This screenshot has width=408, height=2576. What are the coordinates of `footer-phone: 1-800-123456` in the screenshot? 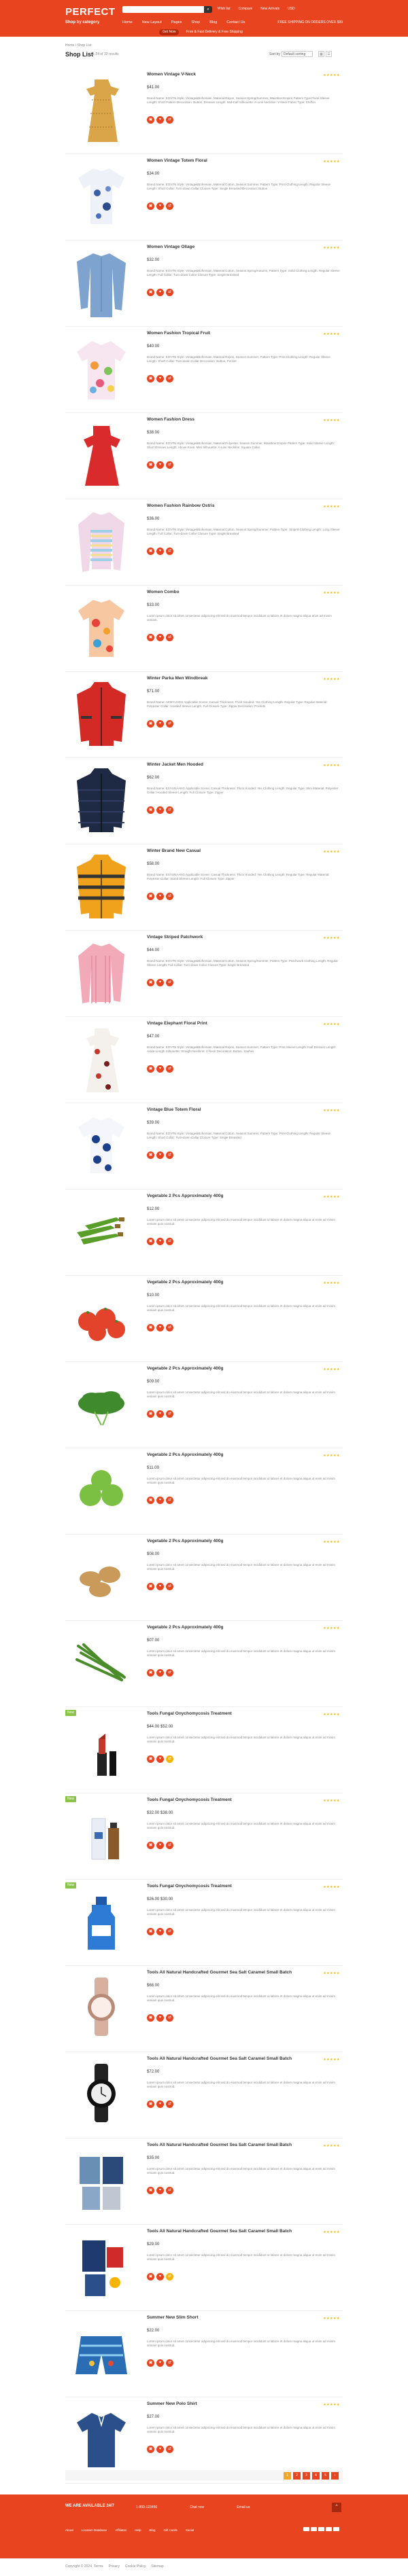 It's located at (147, 2507).